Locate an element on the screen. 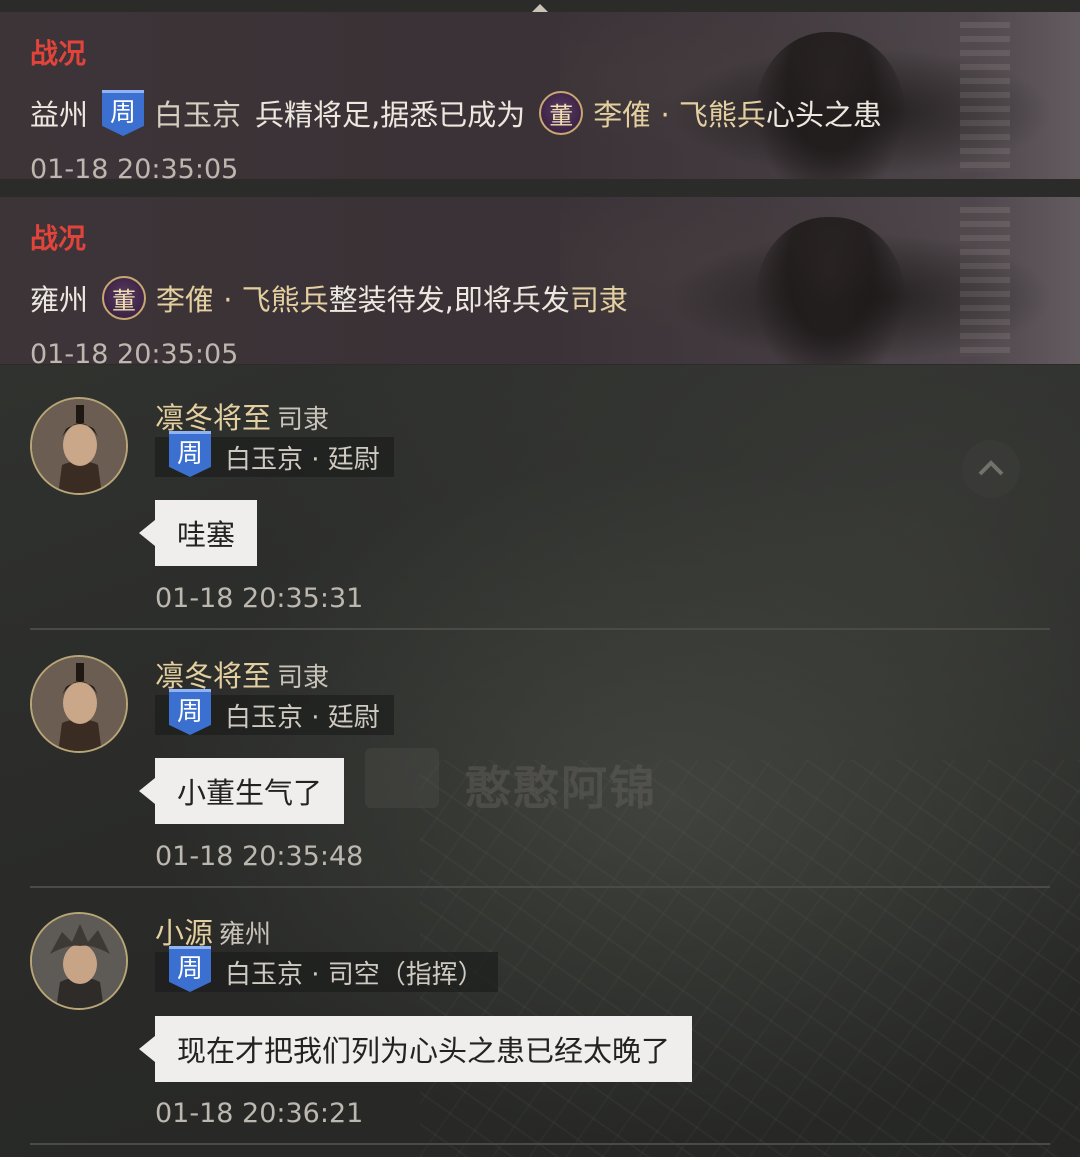 This screenshot has width=1080, height=1157. war-art-general is located at coordinates (830, 290).